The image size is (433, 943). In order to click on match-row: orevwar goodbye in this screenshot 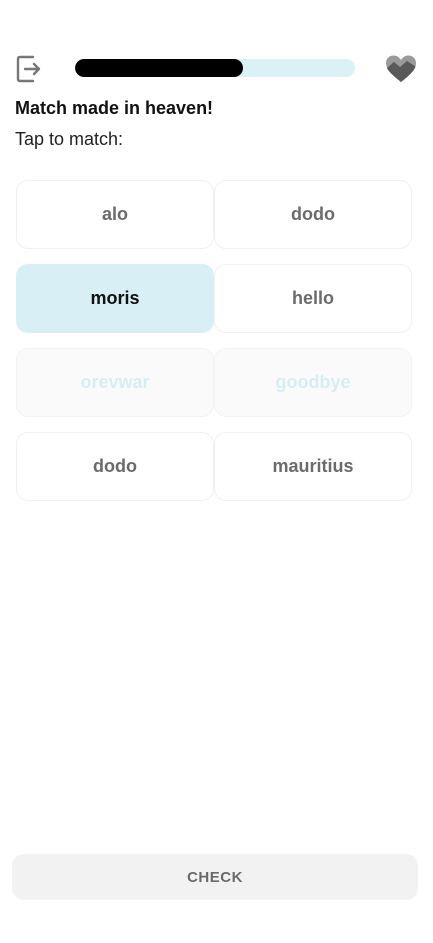, I will do `click(214, 382)`.